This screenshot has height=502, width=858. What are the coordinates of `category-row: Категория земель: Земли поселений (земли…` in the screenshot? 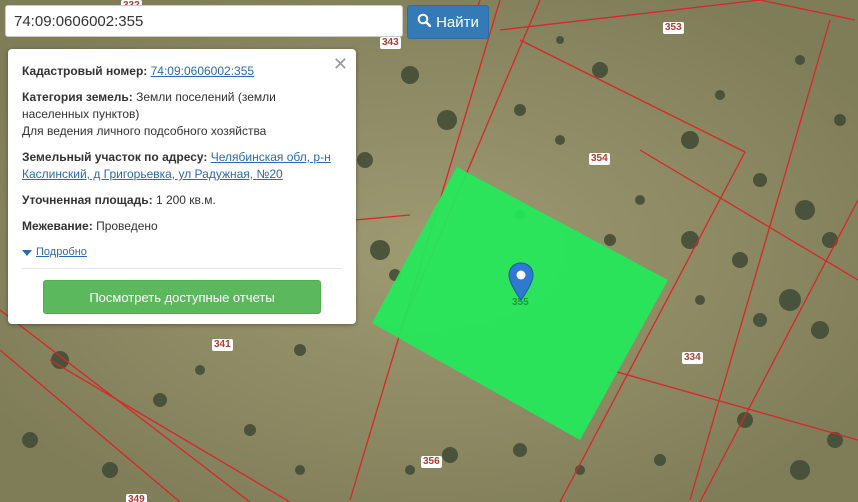 It's located at (182, 114).